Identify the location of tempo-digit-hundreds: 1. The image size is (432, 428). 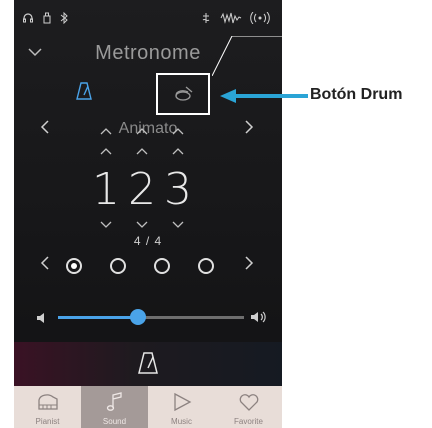
(106, 189).